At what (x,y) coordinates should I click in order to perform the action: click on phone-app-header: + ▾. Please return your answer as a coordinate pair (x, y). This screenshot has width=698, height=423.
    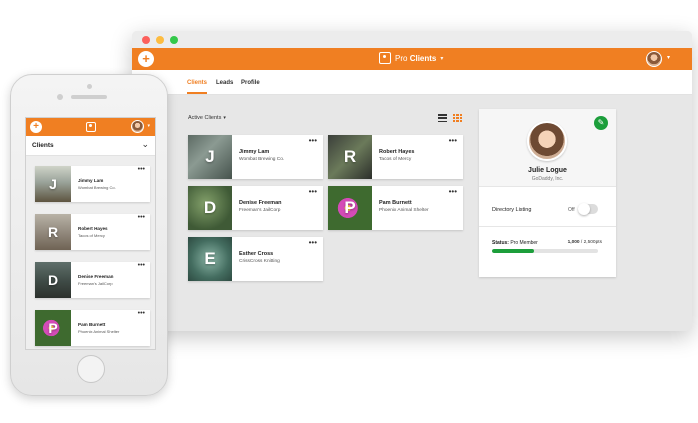
    Looking at the image, I should click on (90, 127).